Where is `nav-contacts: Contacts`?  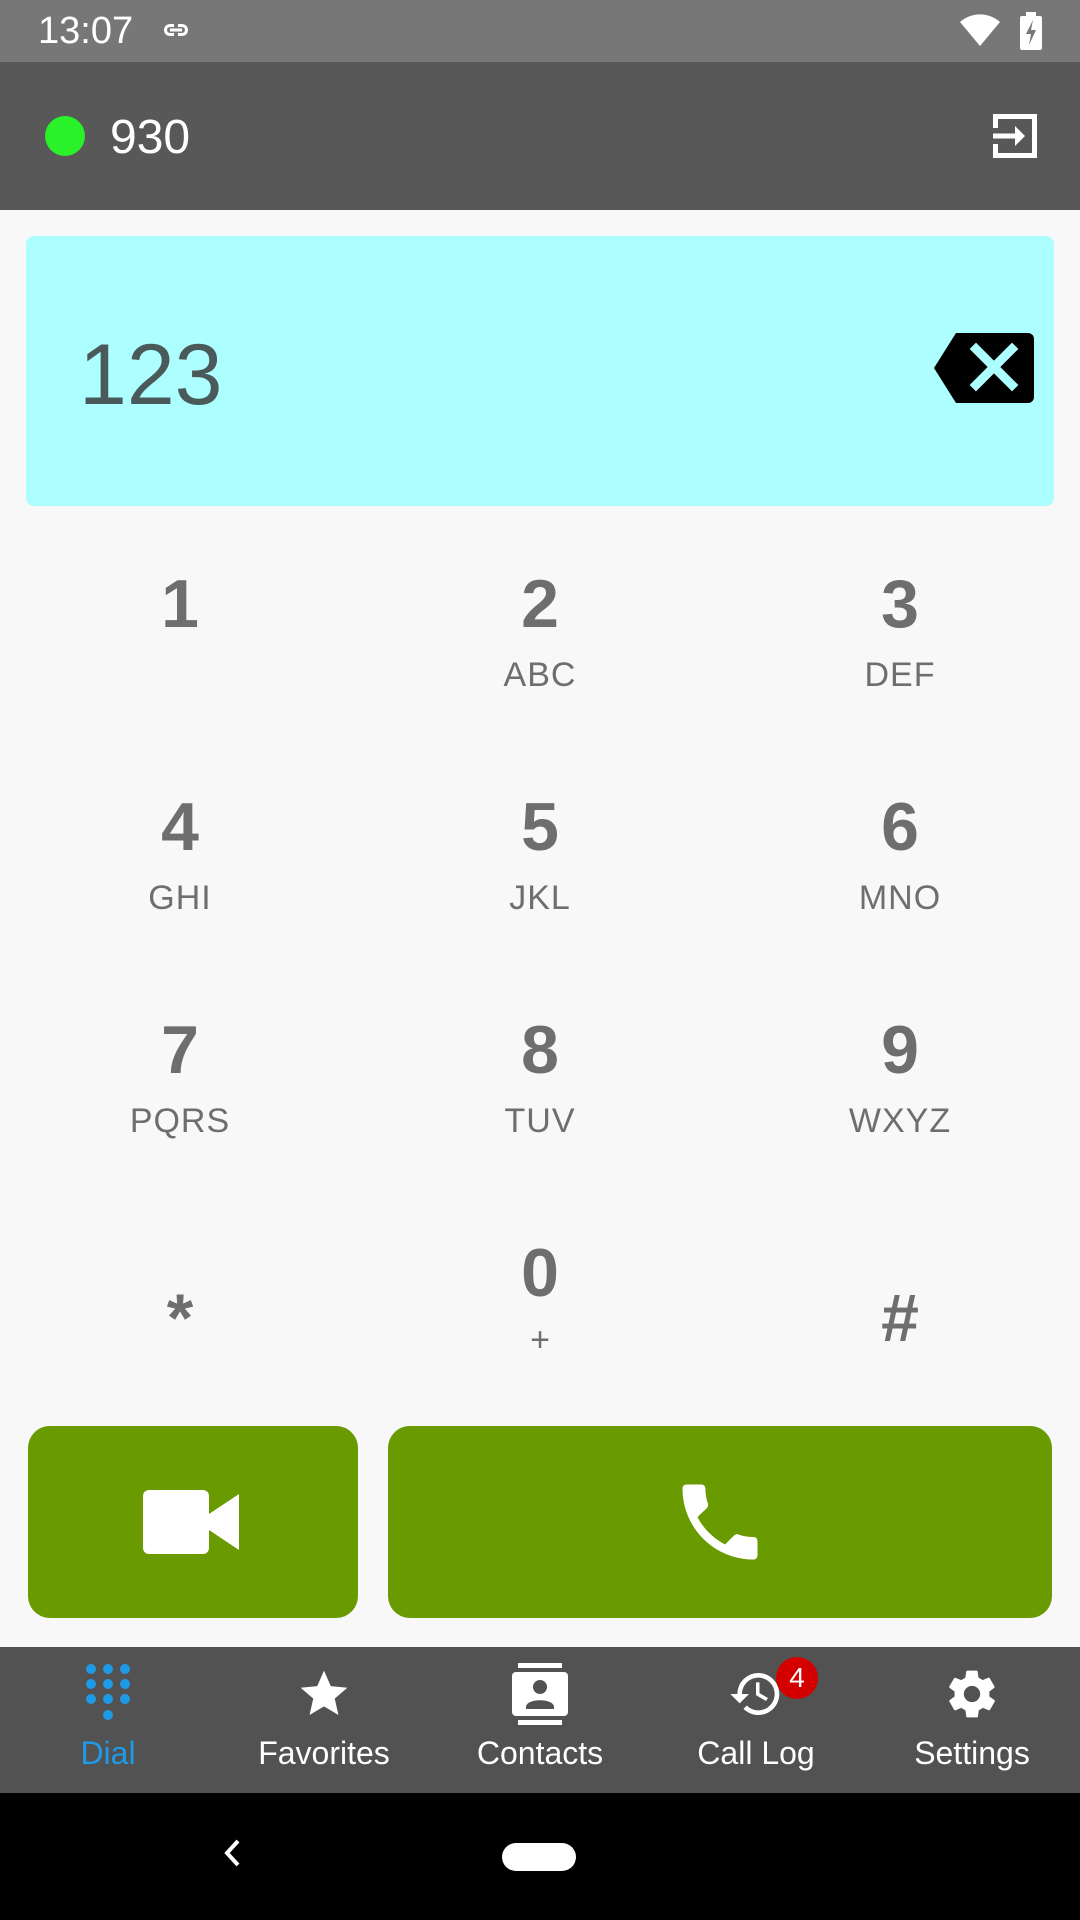 nav-contacts: Contacts is located at coordinates (540, 1720).